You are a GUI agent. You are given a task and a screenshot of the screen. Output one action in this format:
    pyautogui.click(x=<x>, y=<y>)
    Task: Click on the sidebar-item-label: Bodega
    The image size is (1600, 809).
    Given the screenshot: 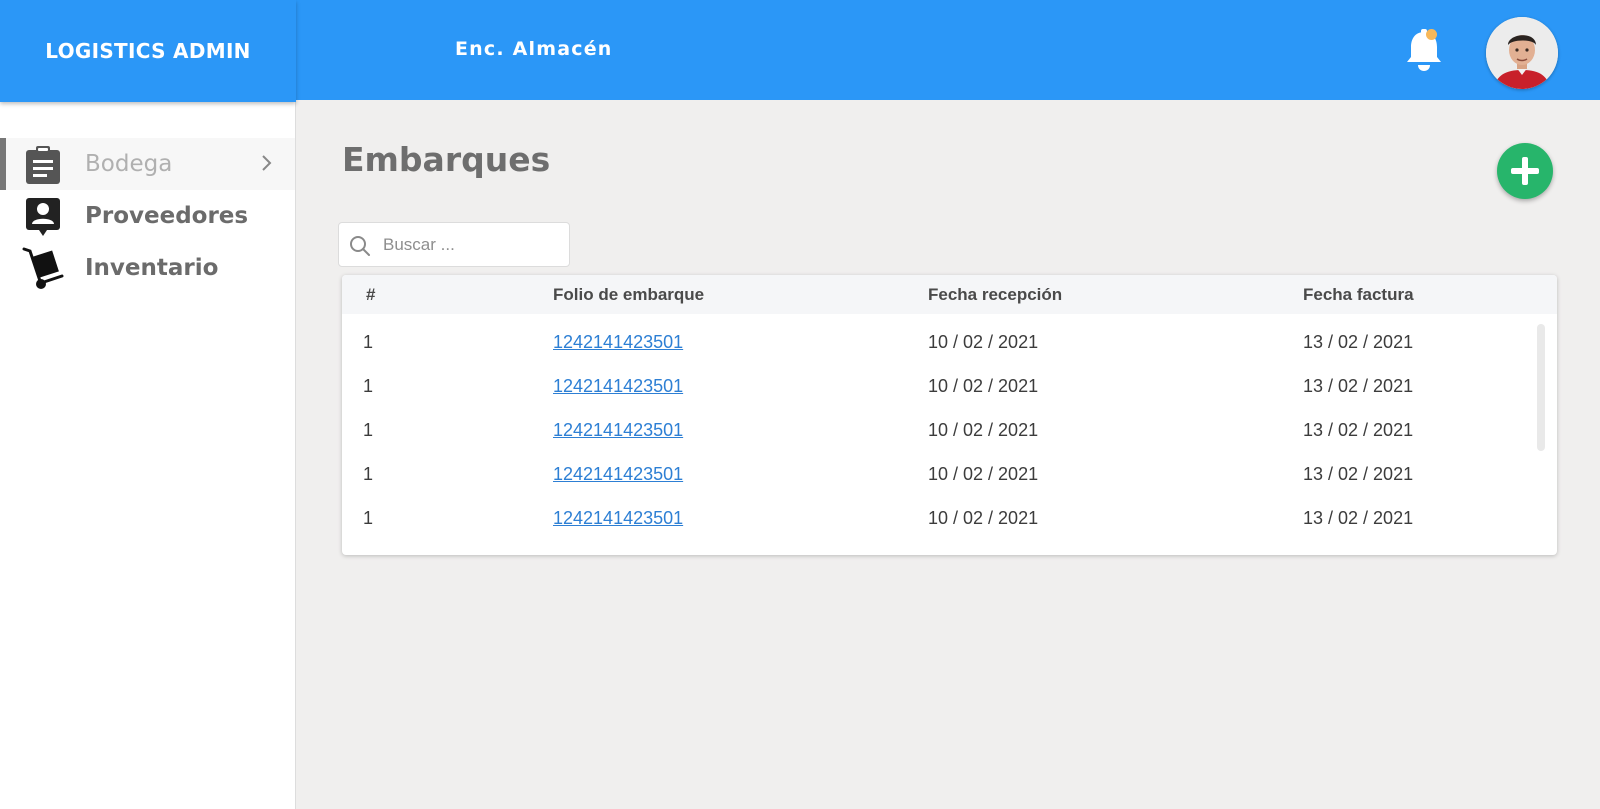 What is the action you would take?
    pyautogui.click(x=129, y=164)
    